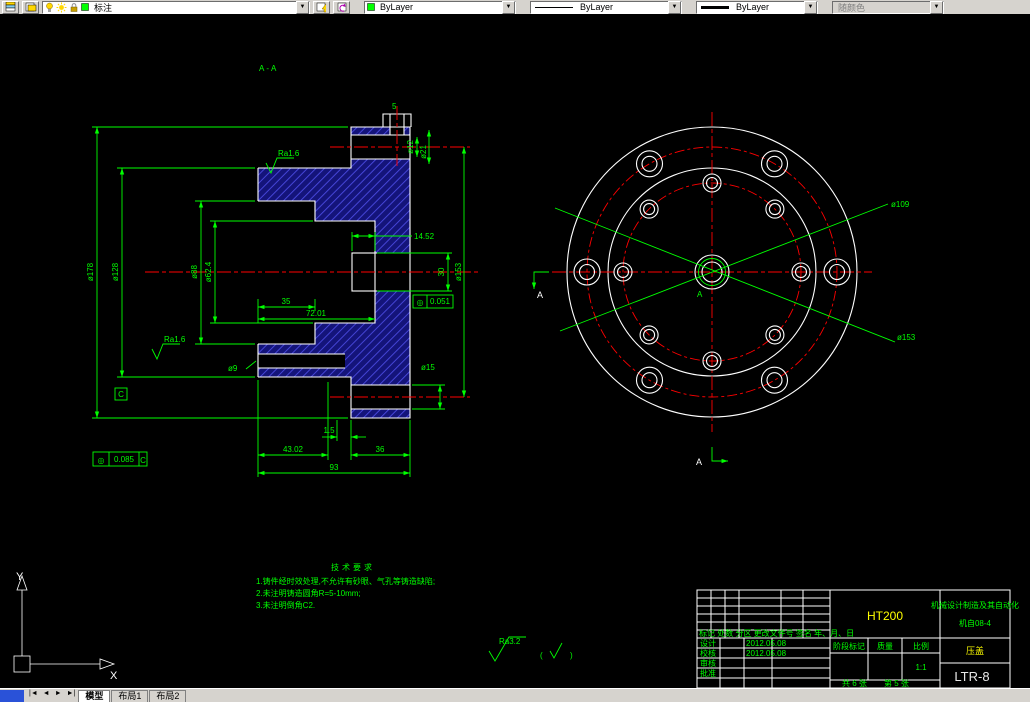 The image size is (1030, 702). Describe the element at coordinates (885, 646) in the screenshot. I see `mass-label: 质量` at that location.